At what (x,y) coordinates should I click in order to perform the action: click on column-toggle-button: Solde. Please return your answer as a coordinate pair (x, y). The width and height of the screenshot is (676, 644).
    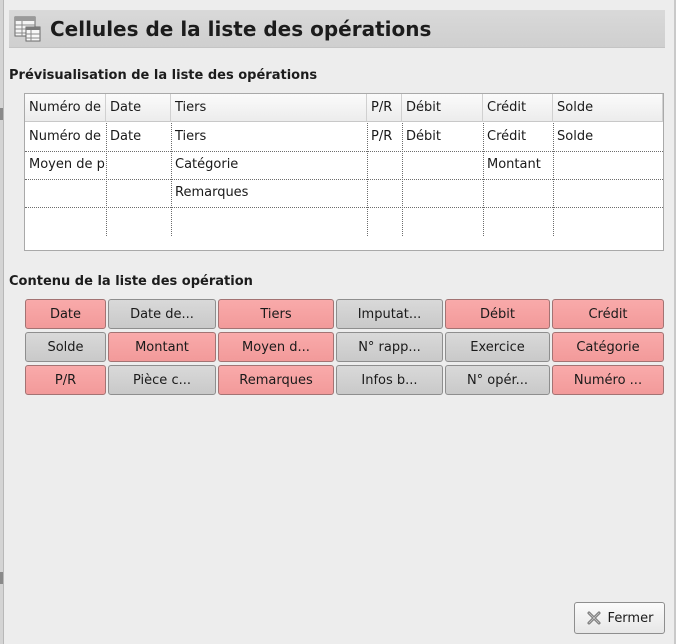
    Looking at the image, I should click on (65, 347).